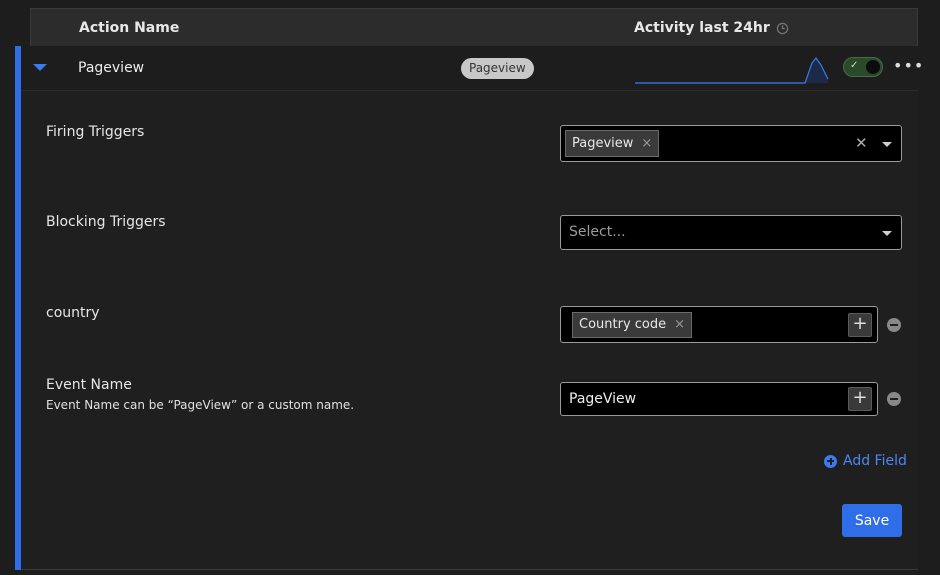 The width and height of the screenshot is (940, 575). I want to click on plus-circle-icon, so click(830, 461).